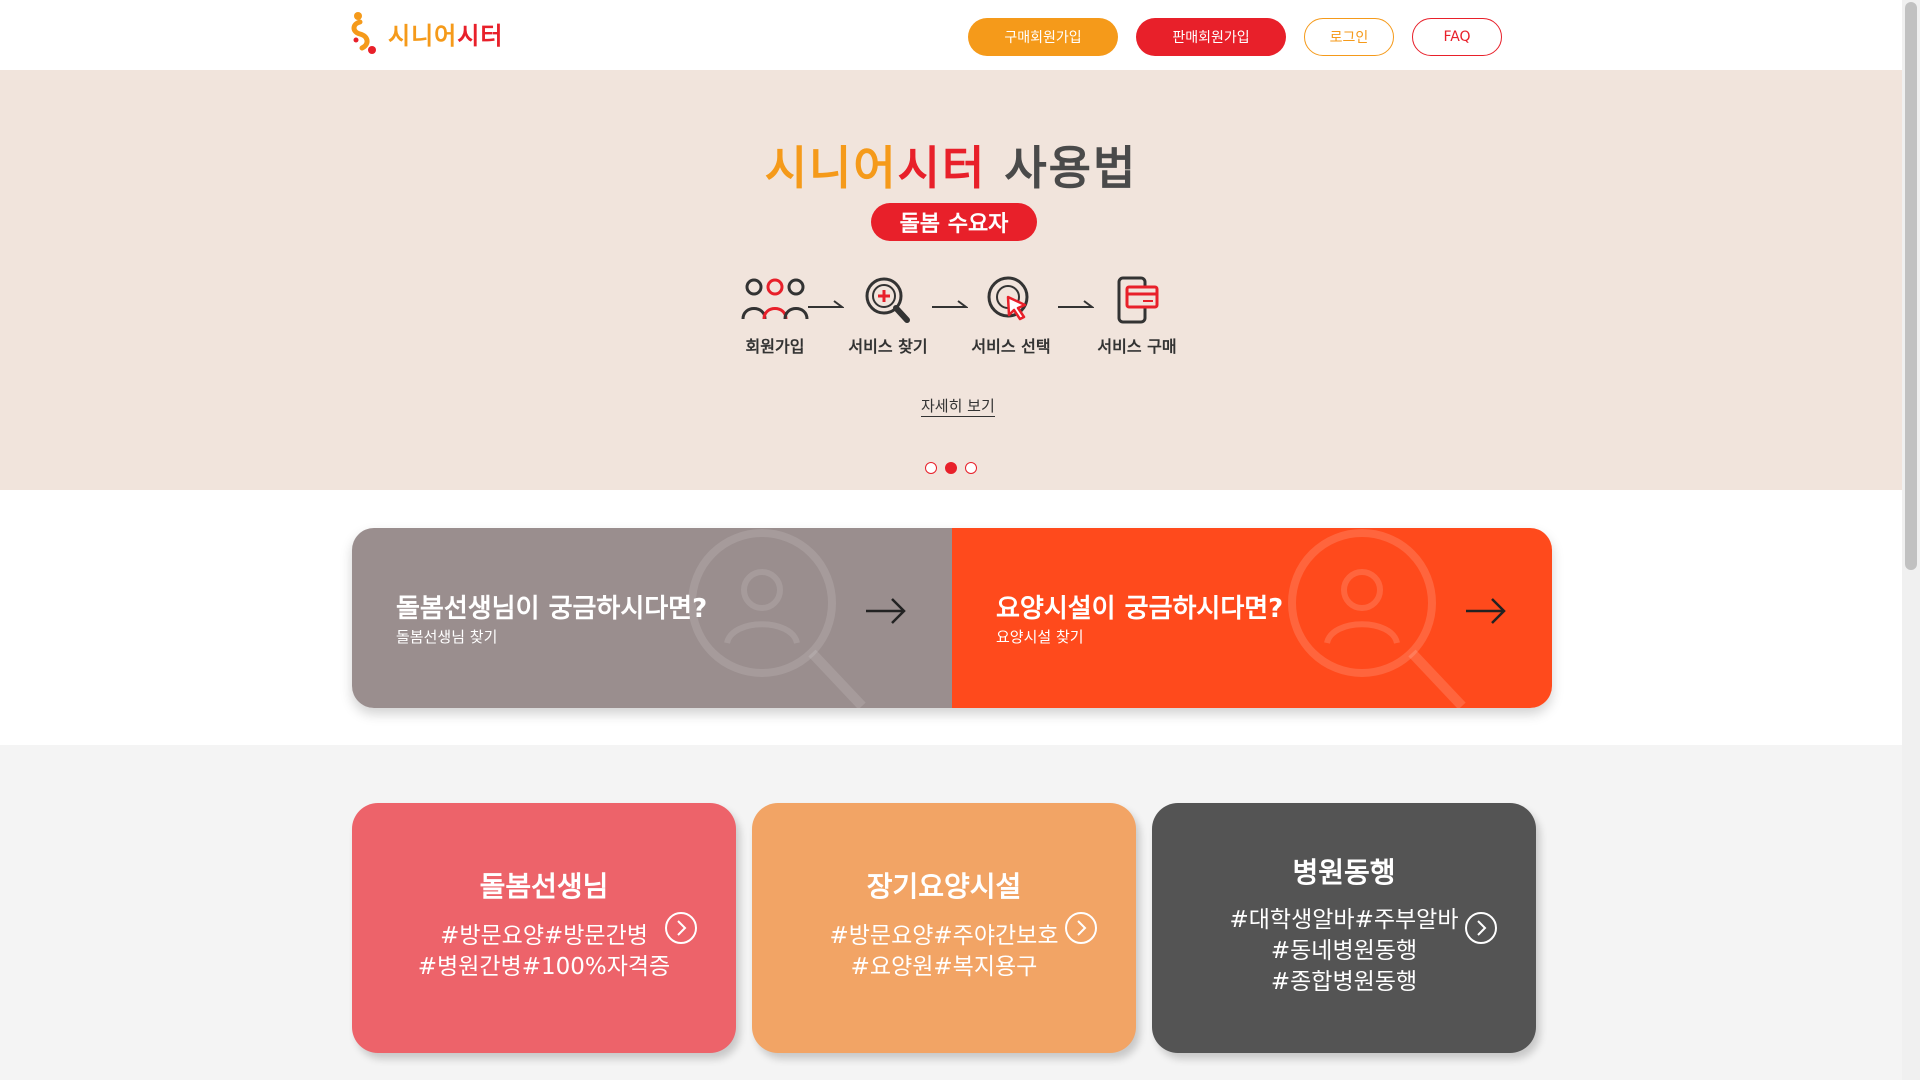 The height and width of the screenshot is (1080, 1920). I want to click on more-details-link: 자세히 보기, so click(958, 406).